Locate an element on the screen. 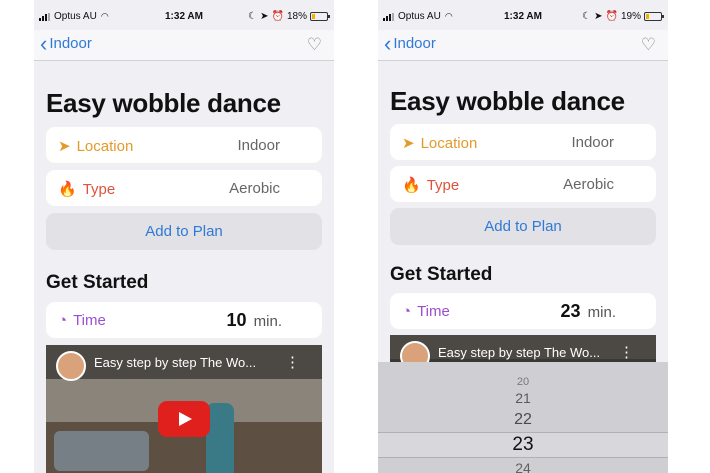  status-bar: Optus AU ◠ 1:32 AM ☾ ➤ ⏰ 18% is located at coordinates (184, 18).